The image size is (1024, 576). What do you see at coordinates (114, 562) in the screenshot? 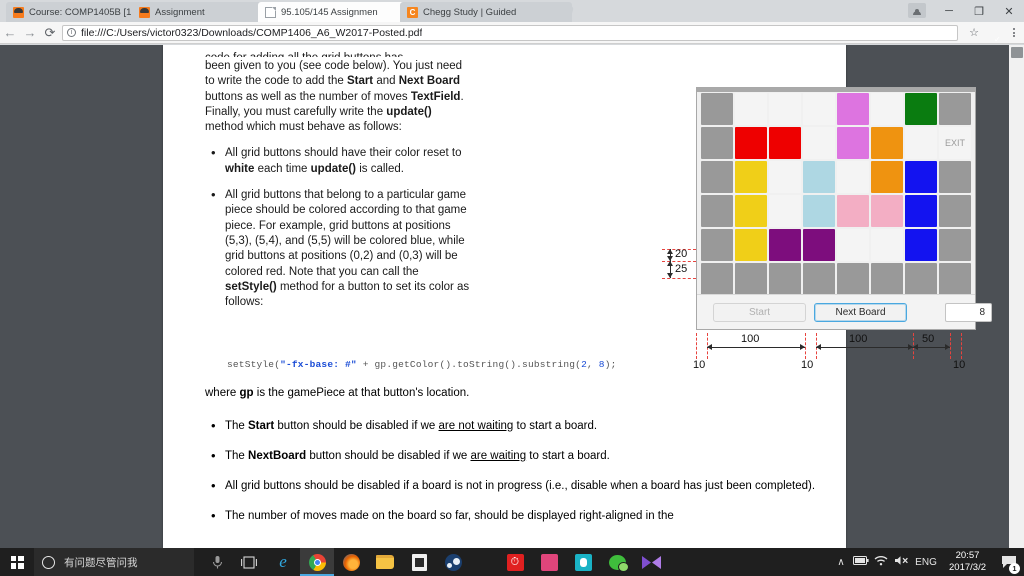
I see `cortana-search-box: 有问题尽管问我` at bounding box center [114, 562].